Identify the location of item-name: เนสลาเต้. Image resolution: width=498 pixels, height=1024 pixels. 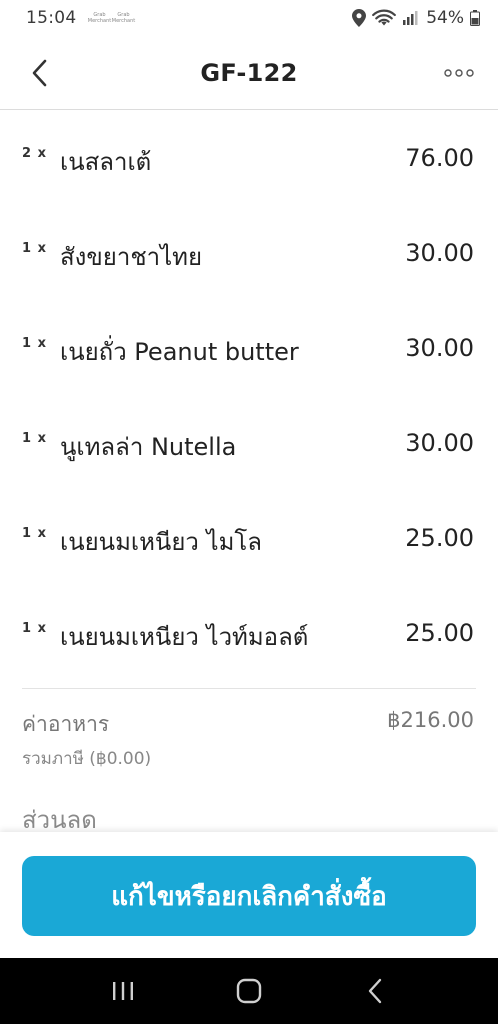
(106, 162).